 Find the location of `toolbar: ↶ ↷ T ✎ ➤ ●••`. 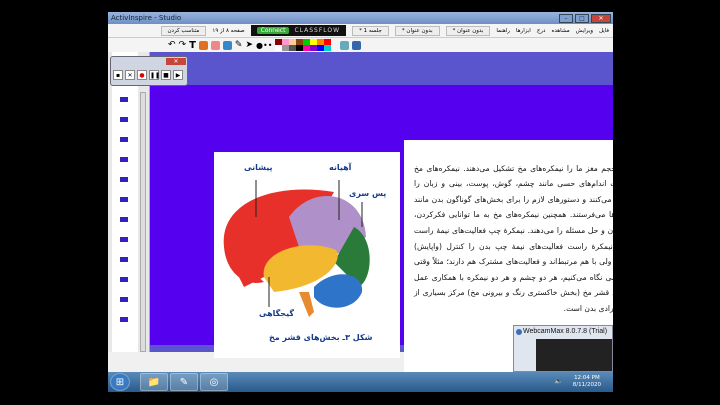

toolbar: ↶ ↷ T ✎ ➤ ●•• is located at coordinates (360, 45).